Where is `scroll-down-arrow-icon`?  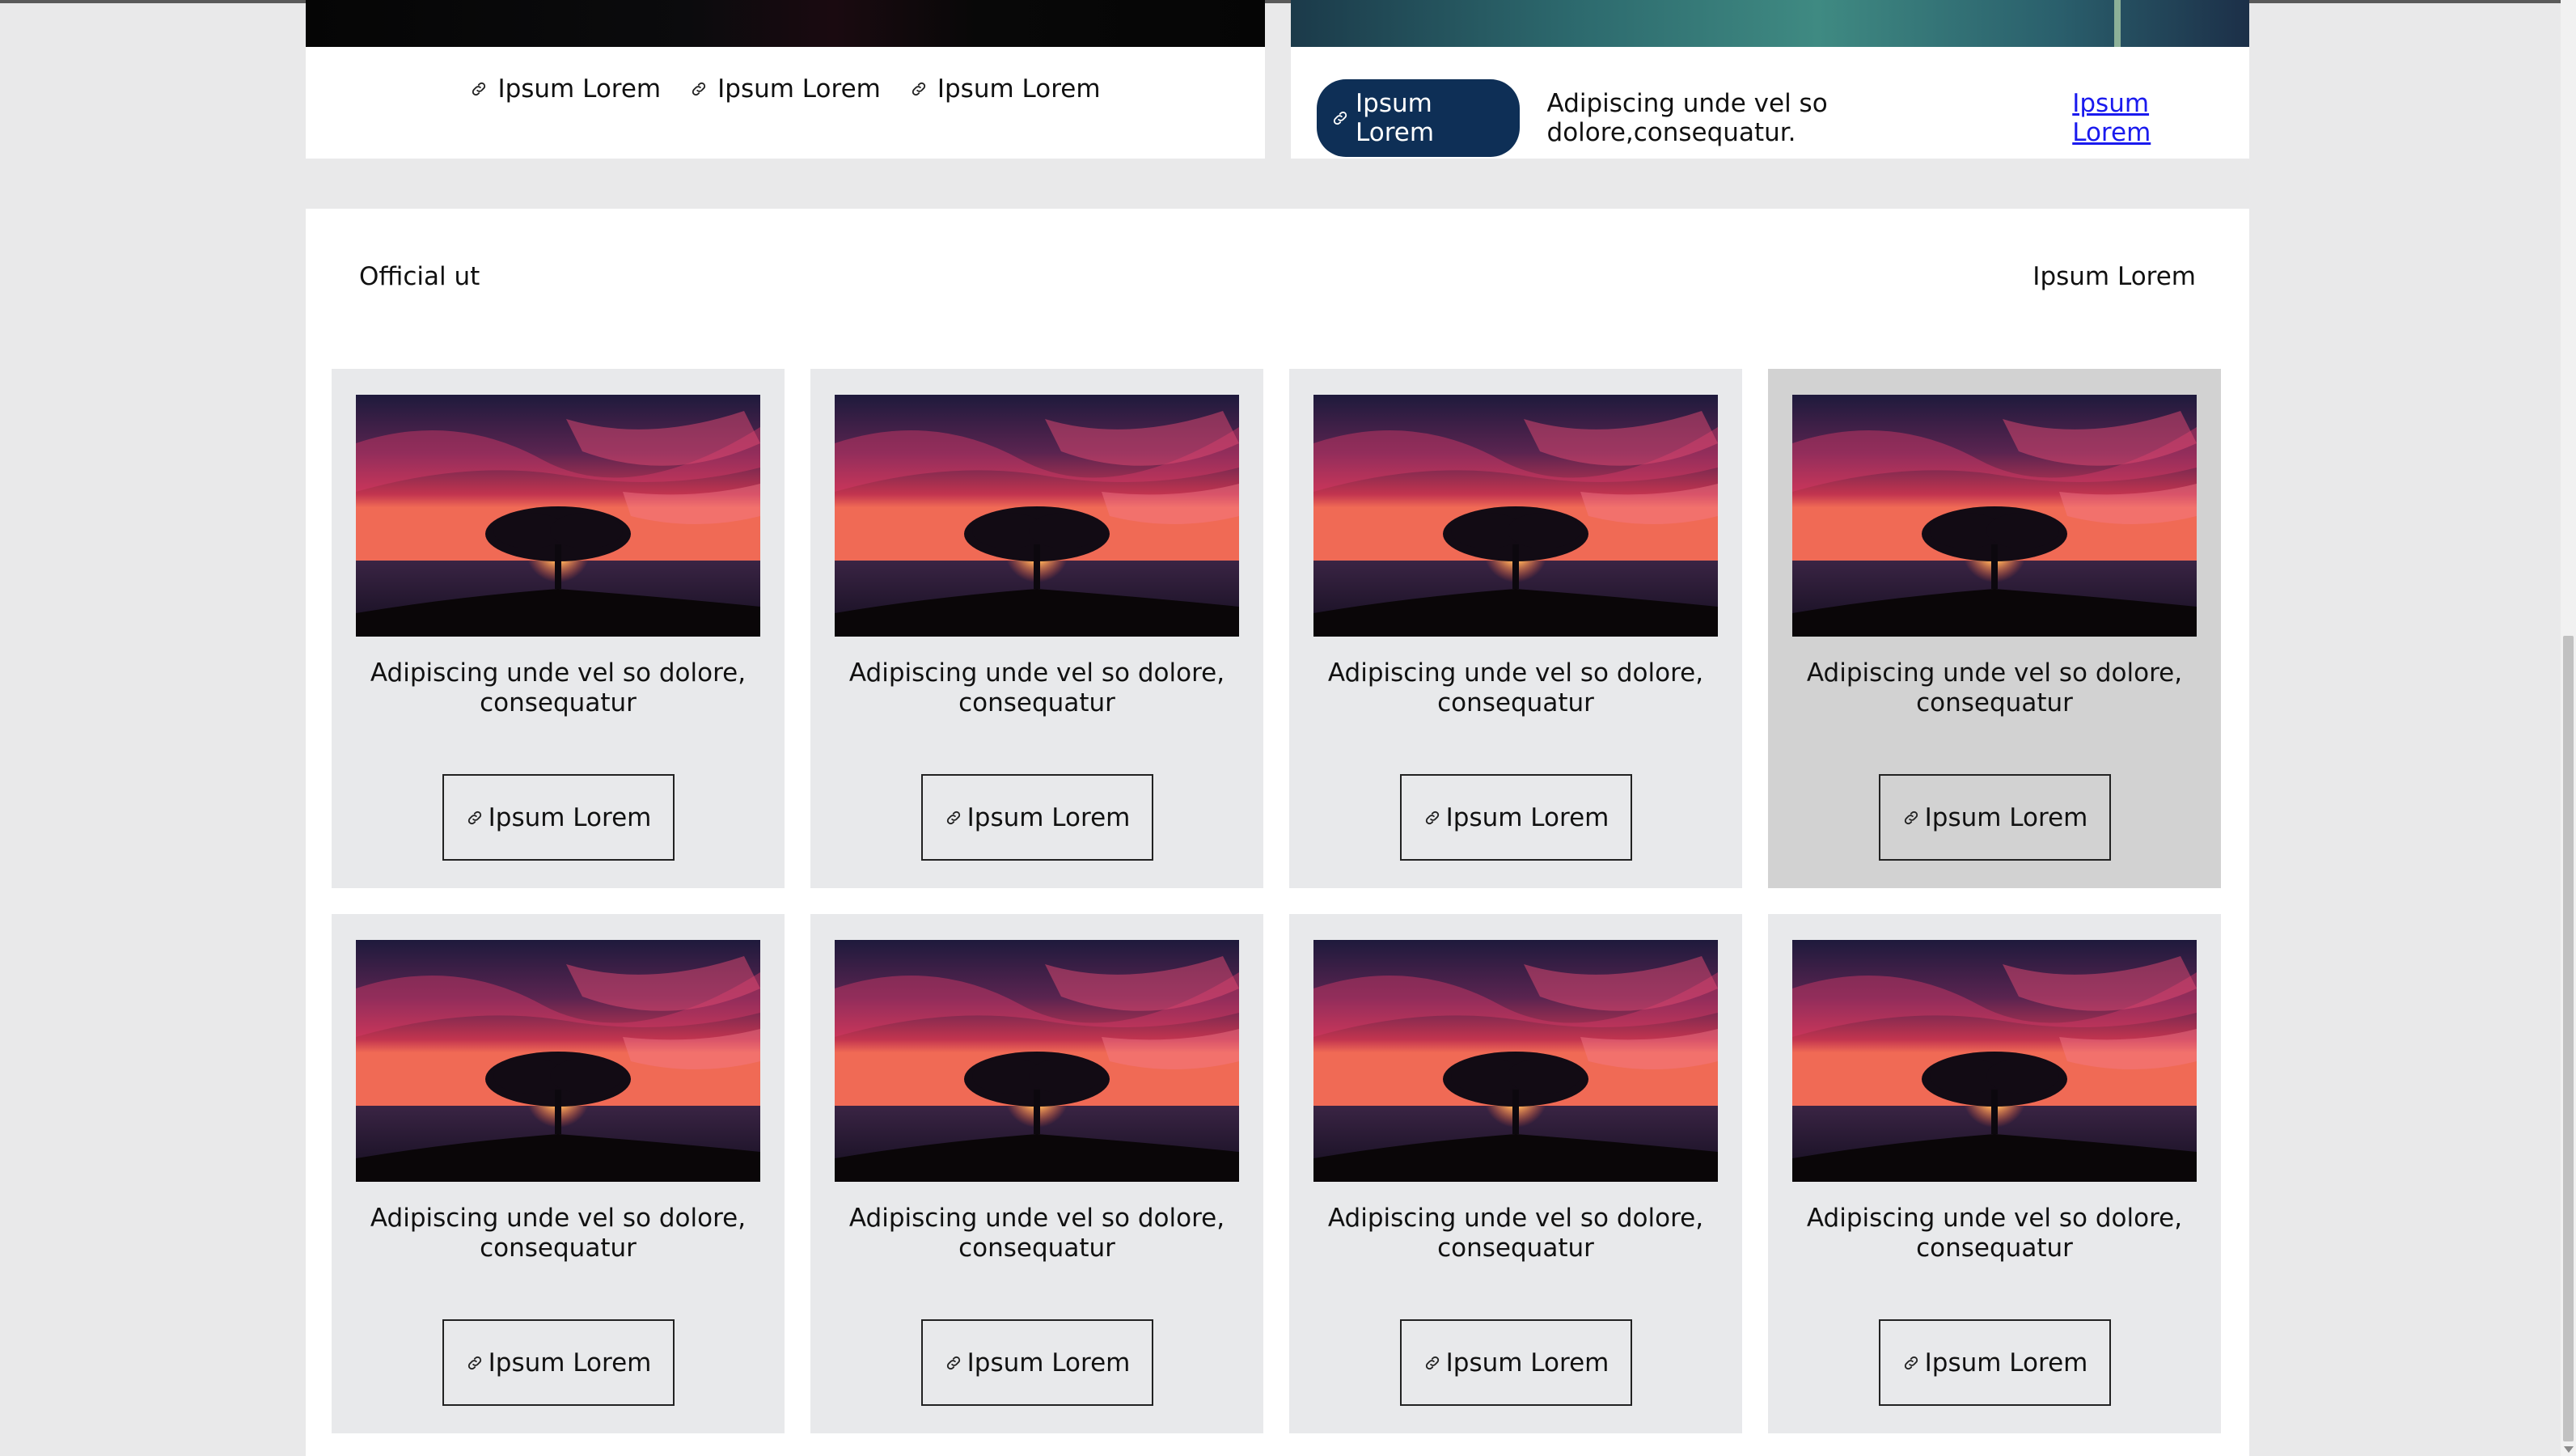
scroll-down-arrow-icon is located at coordinates (2569, 1449).